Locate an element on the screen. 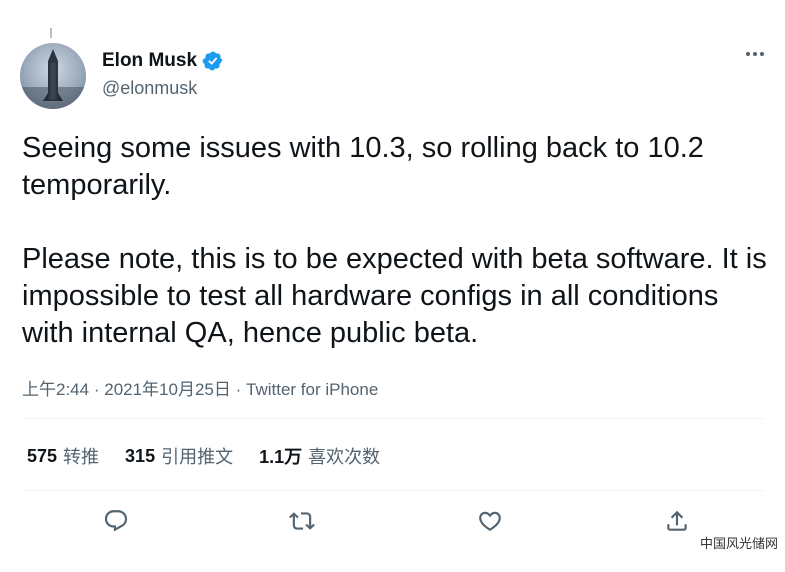  share-icon is located at coordinates (677, 520).